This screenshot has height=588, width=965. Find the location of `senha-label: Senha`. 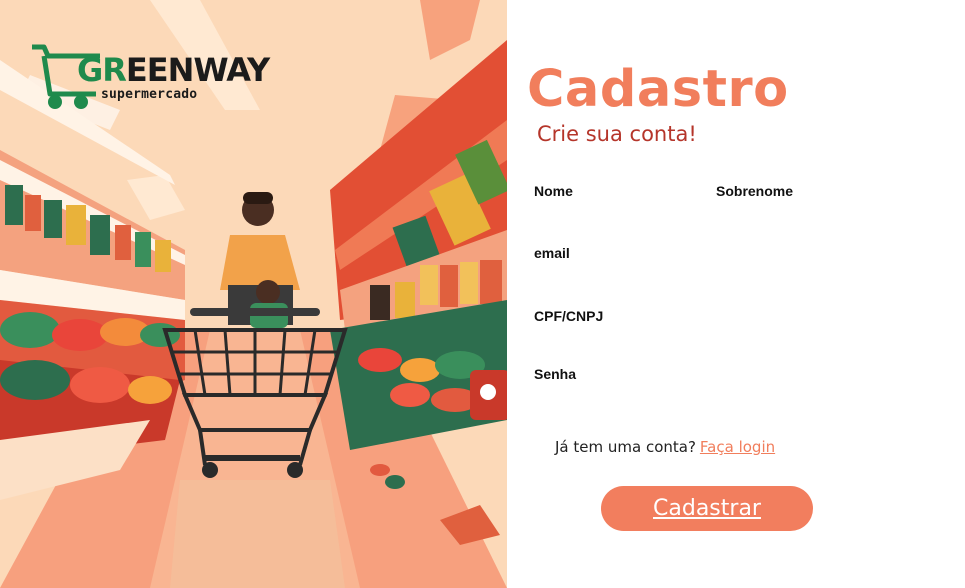

senha-label: Senha is located at coordinates (555, 374).